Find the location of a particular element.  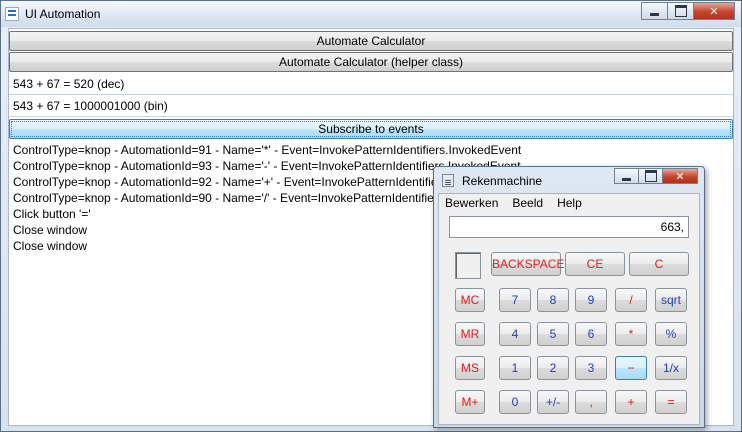

menu-help: Help is located at coordinates (569, 203).